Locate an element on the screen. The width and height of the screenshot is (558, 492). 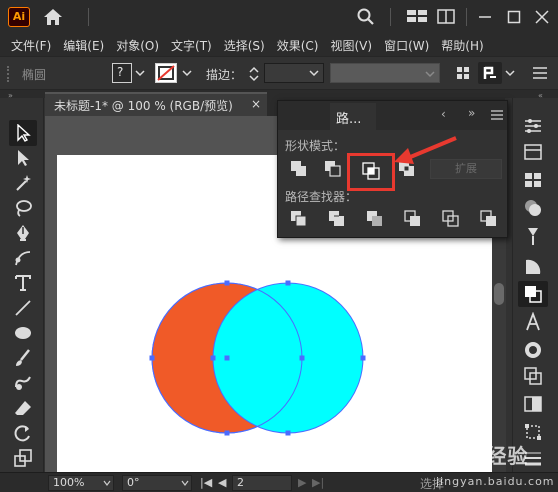
last-artboard-icon: ▶| is located at coordinates (318, 482).